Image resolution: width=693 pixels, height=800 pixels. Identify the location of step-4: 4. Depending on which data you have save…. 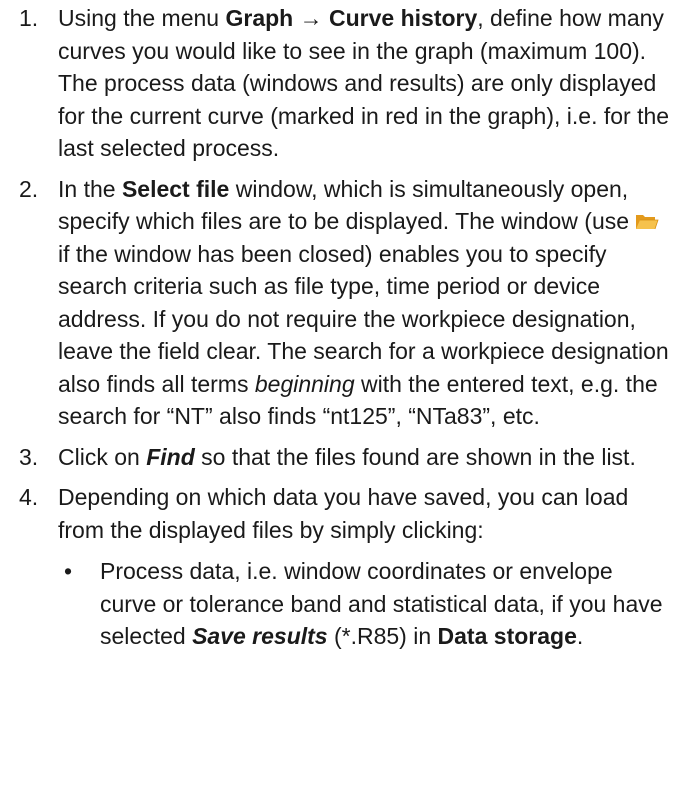
(346, 513).